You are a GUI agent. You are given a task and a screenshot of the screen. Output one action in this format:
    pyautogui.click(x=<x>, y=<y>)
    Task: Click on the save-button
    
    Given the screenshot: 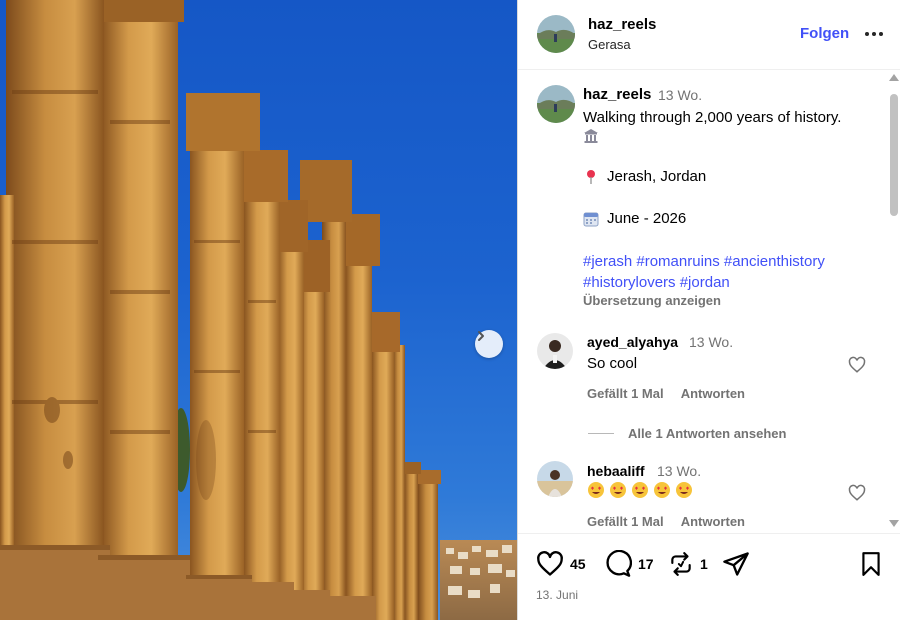 What is the action you would take?
    pyautogui.click(x=871, y=564)
    